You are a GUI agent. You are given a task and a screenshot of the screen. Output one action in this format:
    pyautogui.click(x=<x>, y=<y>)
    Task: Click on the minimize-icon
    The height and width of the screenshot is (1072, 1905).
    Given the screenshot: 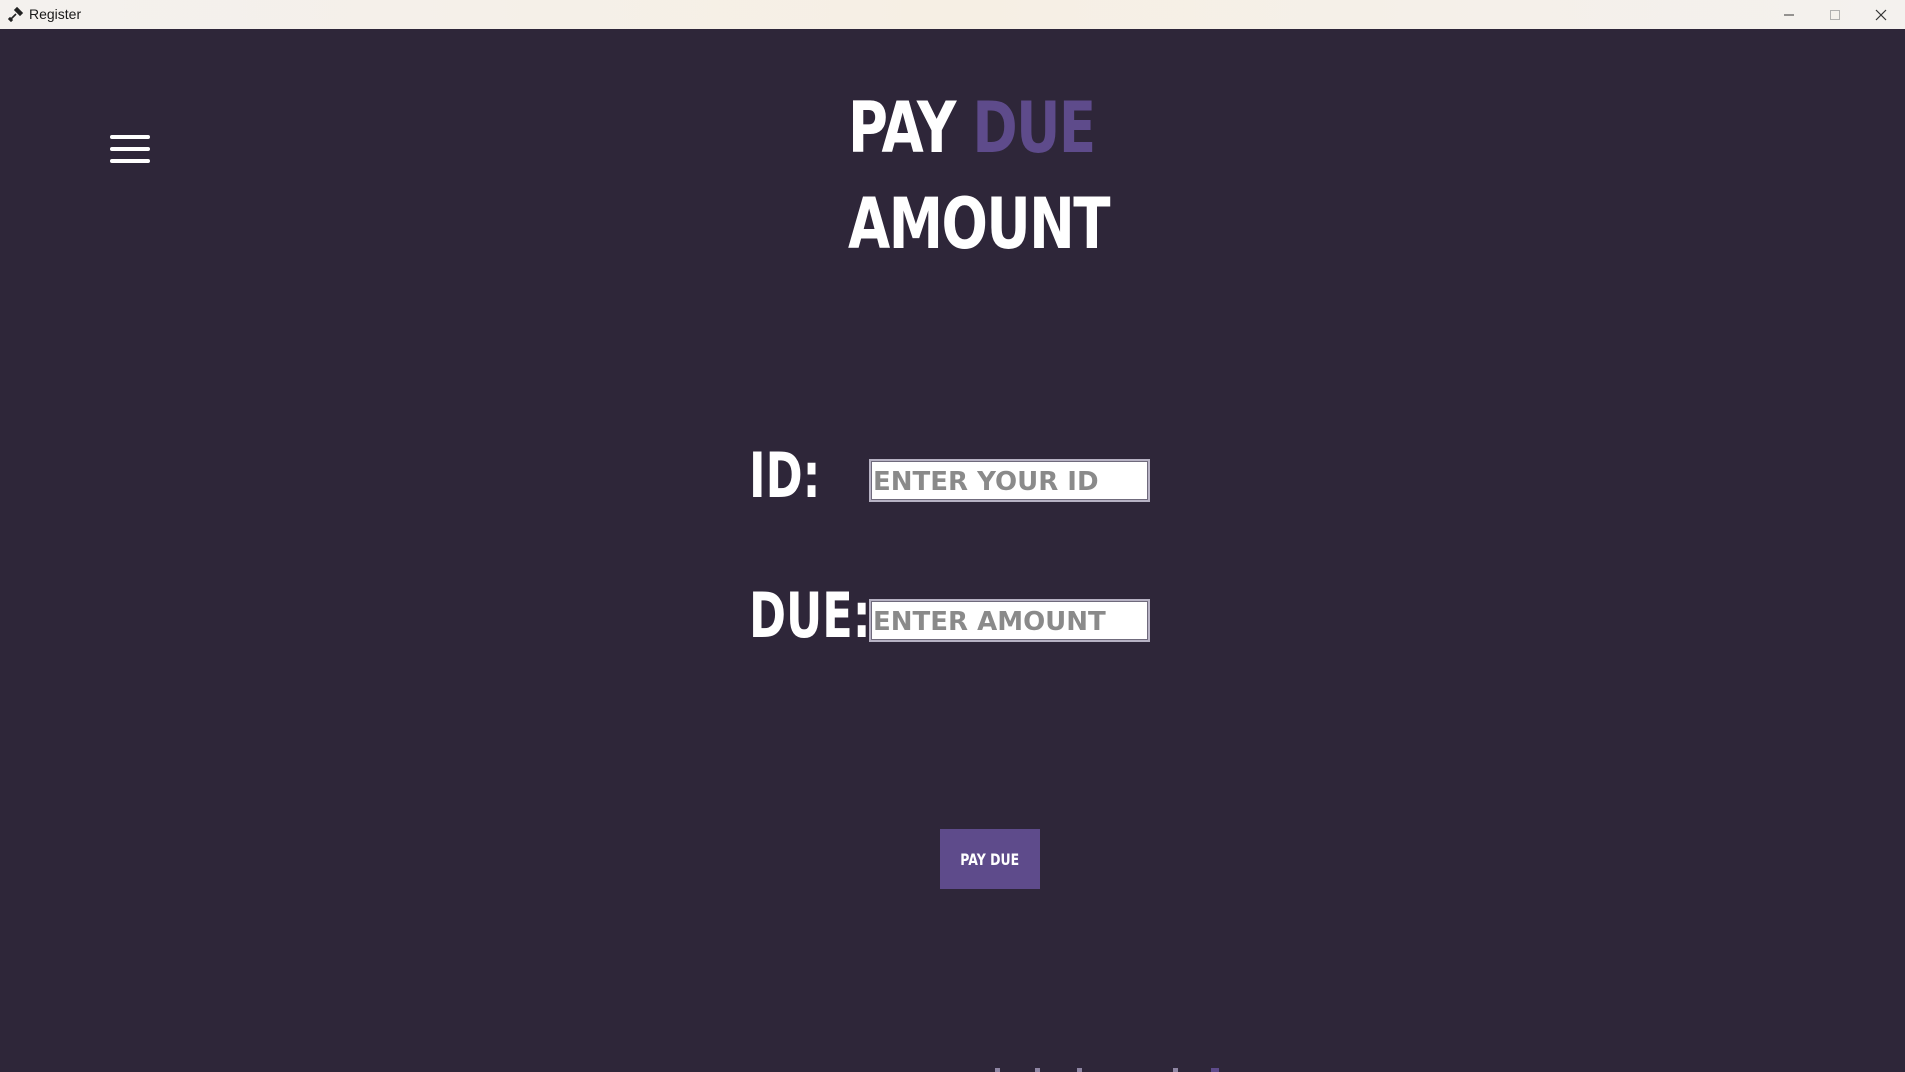 What is the action you would take?
    pyautogui.click(x=1789, y=14)
    